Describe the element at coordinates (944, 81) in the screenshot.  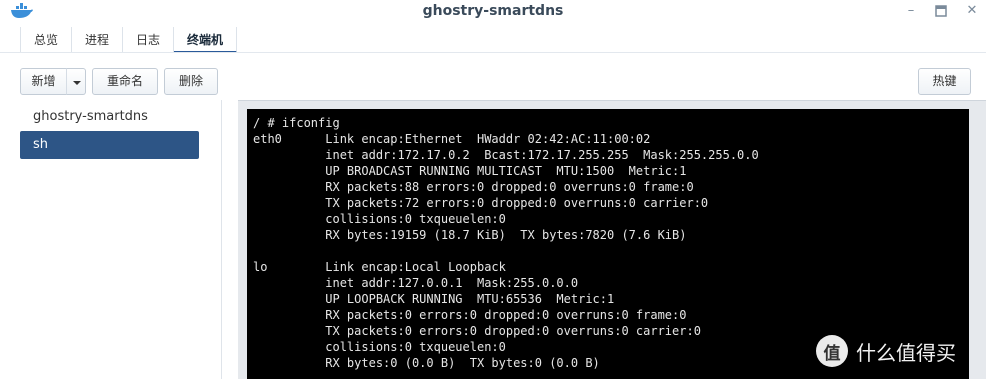
I see `hotkey-button: 热键` at that location.